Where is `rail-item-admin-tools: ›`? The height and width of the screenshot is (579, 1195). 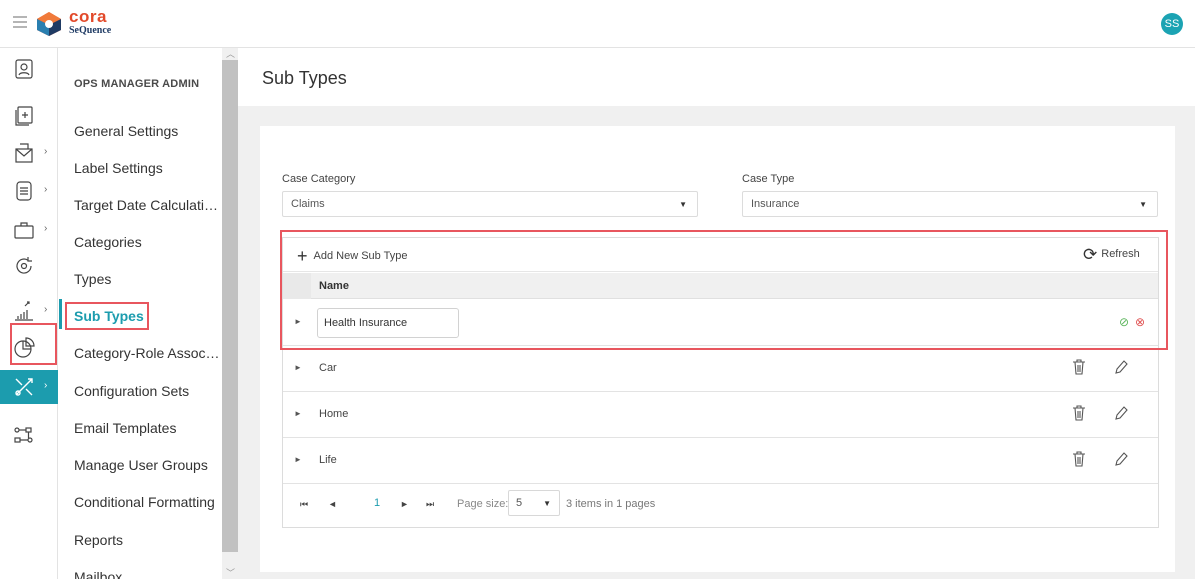
rail-item-admin-tools: › is located at coordinates (29, 387).